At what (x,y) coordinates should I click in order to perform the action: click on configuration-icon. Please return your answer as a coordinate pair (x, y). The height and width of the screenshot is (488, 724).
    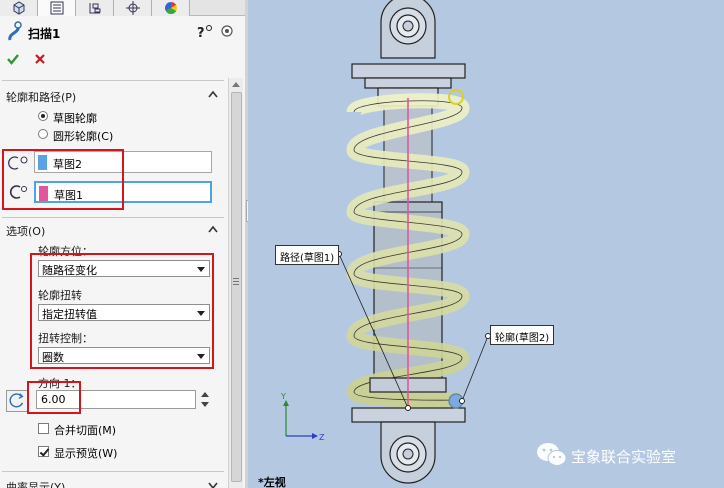
    Looking at the image, I should click on (95, 8).